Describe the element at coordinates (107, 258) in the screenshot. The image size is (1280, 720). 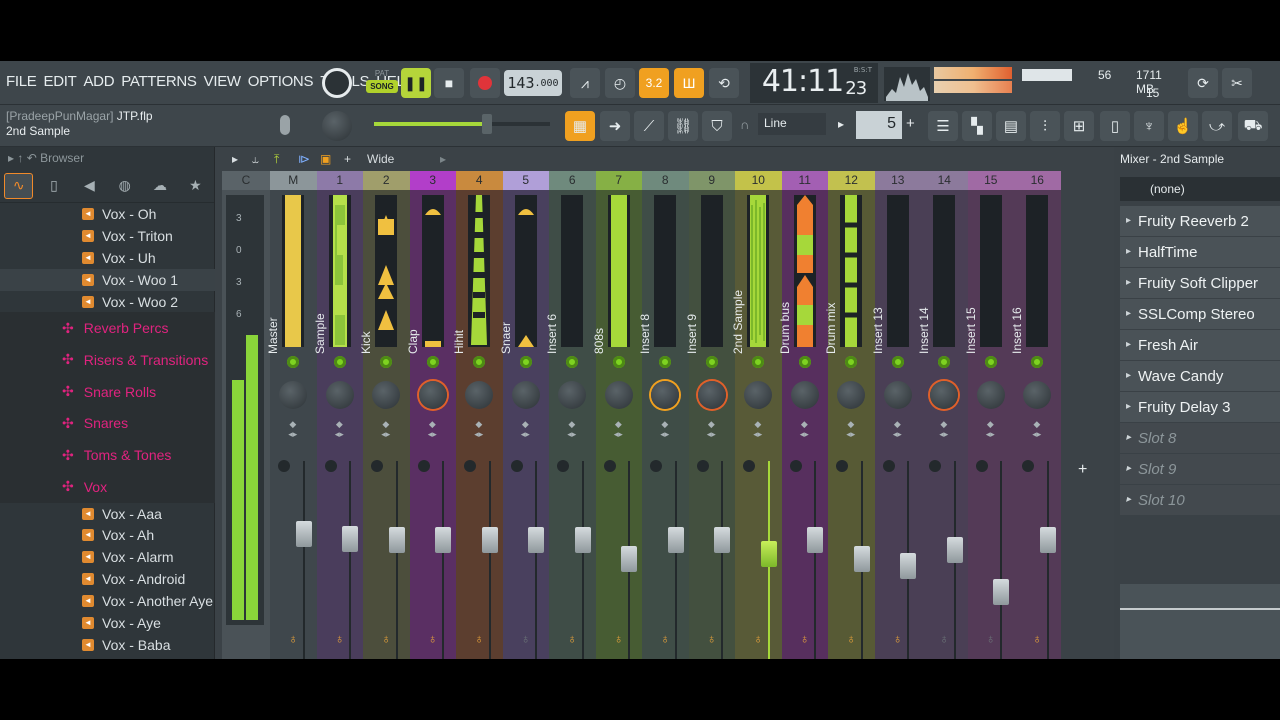
I see `browser-file: ◄ Vox - Uh` at that location.